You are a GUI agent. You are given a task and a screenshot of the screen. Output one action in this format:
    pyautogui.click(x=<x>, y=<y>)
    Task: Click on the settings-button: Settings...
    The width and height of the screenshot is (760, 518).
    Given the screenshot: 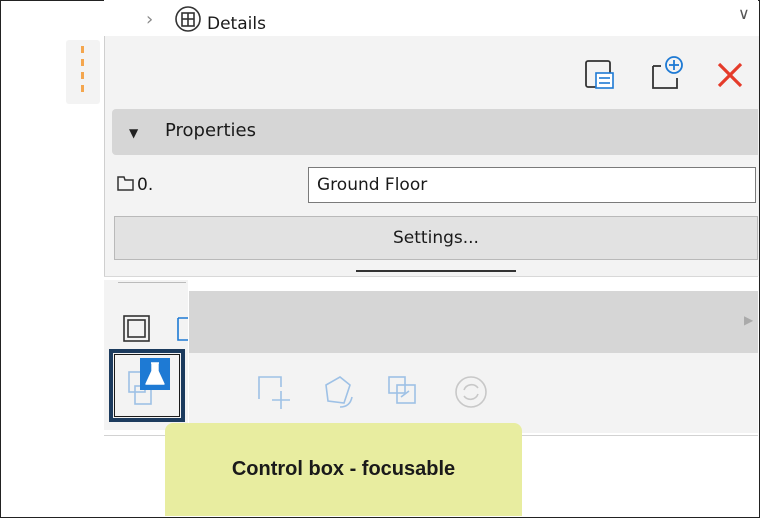 What is the action you would take?
    pyautogui.click(x=436, y=238)
    